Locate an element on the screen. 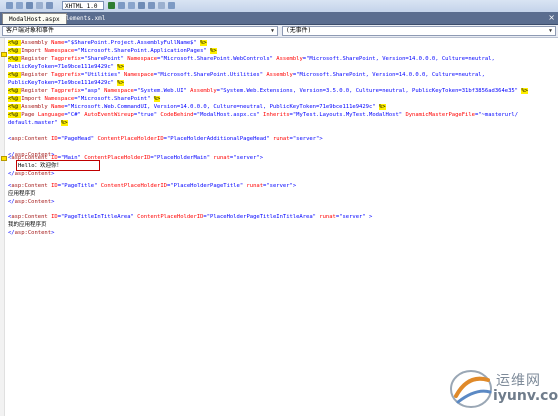  event-dropdown-value: (无事件) is located at coordinates (299, 30).